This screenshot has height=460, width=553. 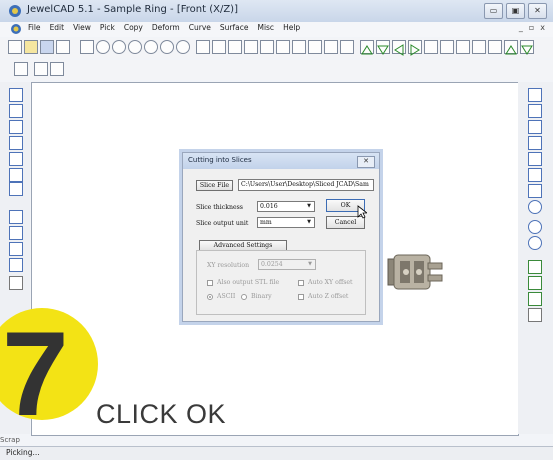 I want to click on mdi-restore-button: ▫, so click(x=531, y=27).